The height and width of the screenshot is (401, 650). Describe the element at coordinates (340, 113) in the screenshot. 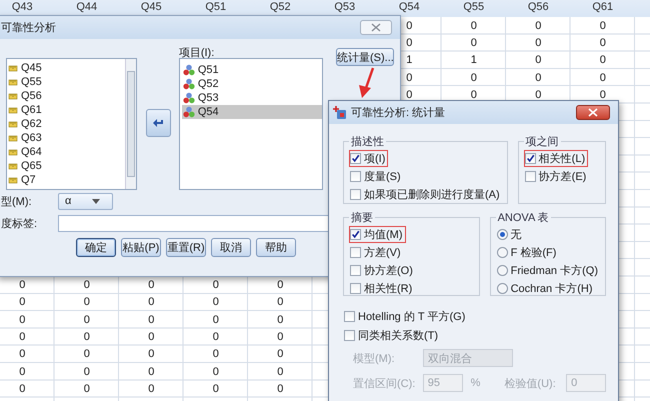

I see `app-icon` at that location.